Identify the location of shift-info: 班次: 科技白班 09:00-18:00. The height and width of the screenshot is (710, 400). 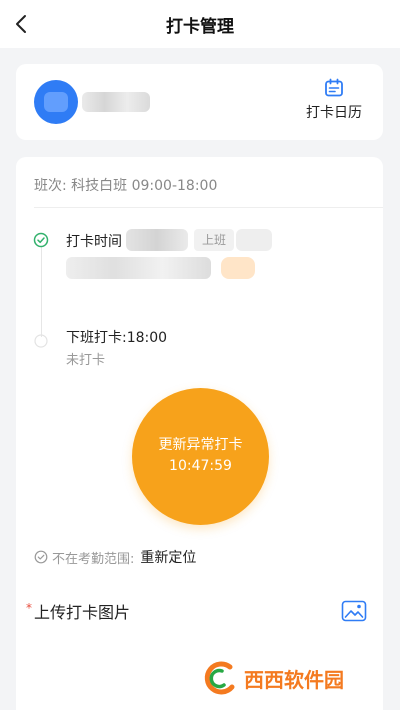
(126, 186).